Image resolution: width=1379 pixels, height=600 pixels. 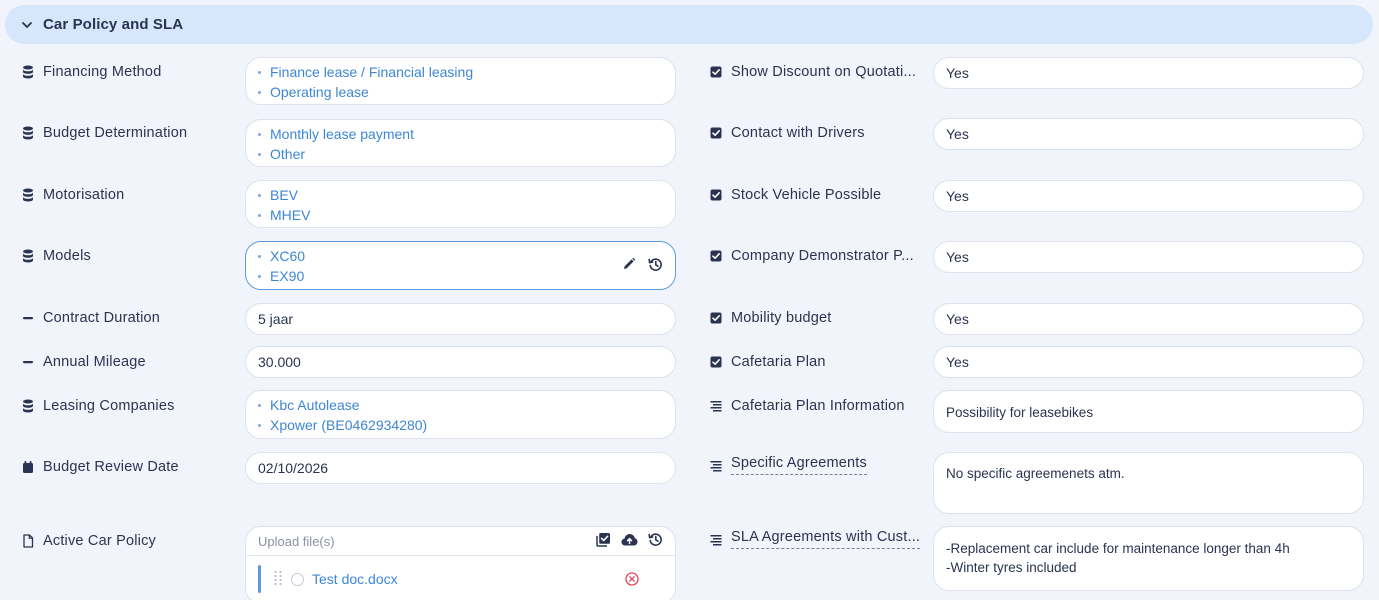 What do you see at coordinates (1148, 483) in the screenshot?
I see `specific-agreements-field: No specific agreemenets atm.` at bounding box center [1148, 483].